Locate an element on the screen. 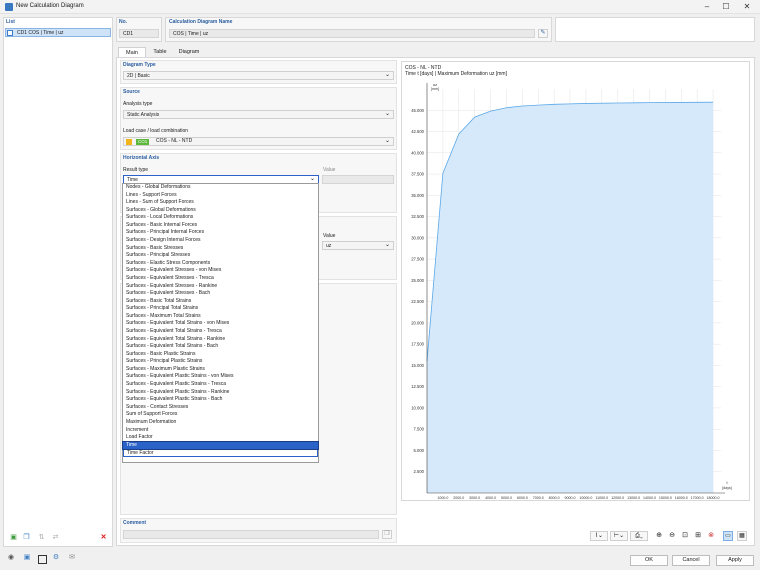 The image size is (760, 570). y-tick-label: 45.000 is located at coordinates (417, 110).